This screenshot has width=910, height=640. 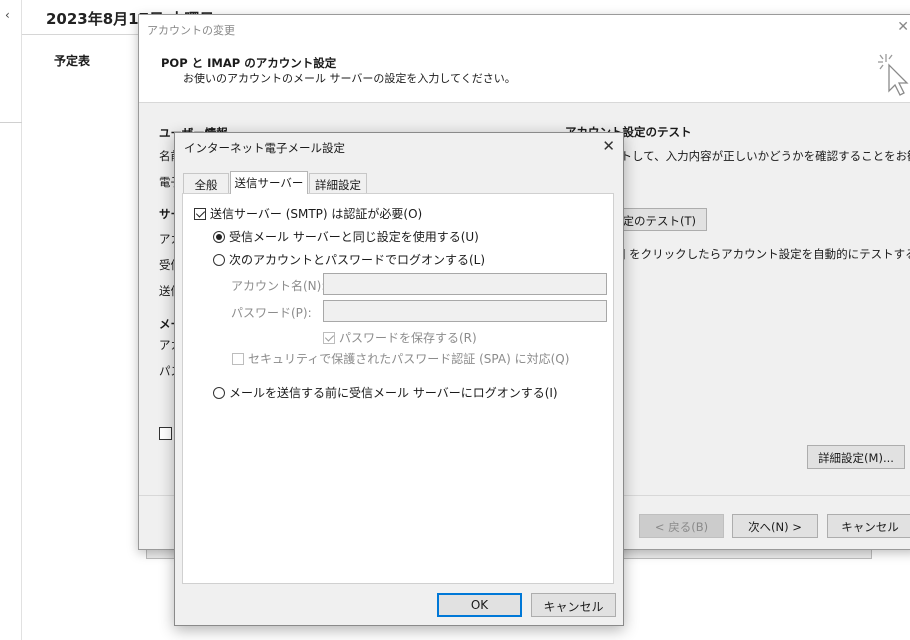 What do you see at coordinates (868, 526) in the screenshot?
I see `account-cancel-button: キャンセル` at bounding box center [868, 526].